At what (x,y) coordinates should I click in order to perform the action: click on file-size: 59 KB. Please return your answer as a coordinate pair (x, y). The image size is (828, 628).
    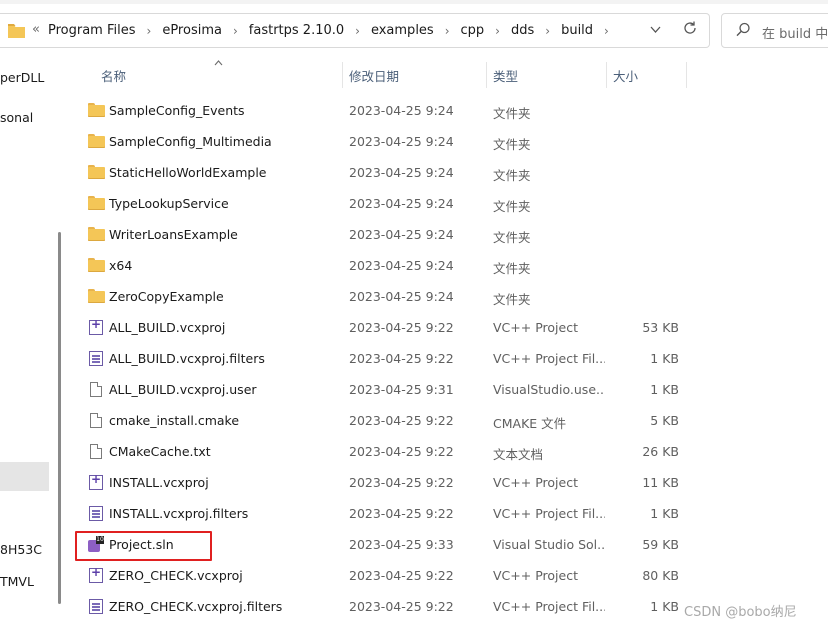
    Looking at the image, I should click on (660, 544).